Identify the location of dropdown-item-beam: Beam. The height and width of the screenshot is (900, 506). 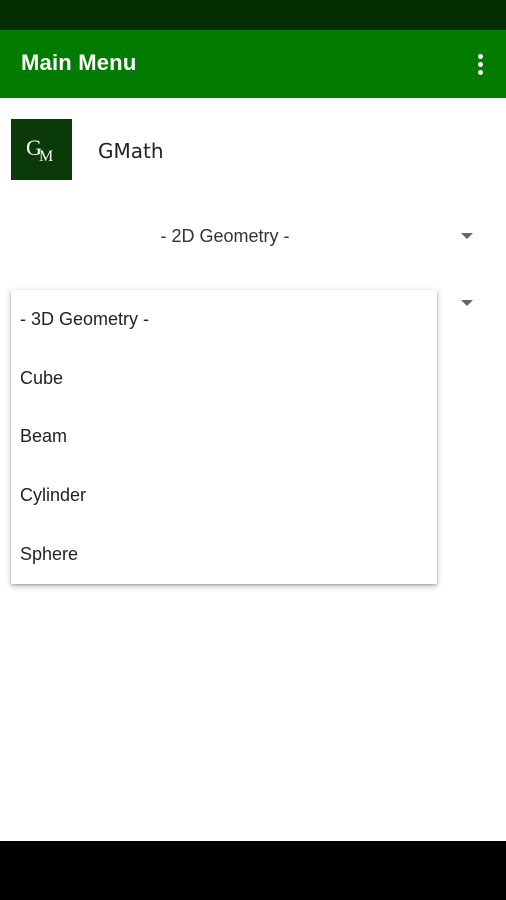
(224, 437).